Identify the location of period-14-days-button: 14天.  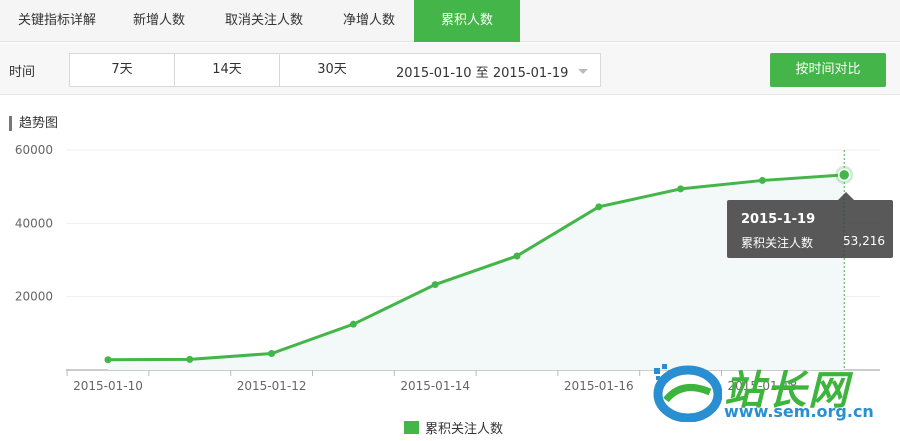
(227, 70).